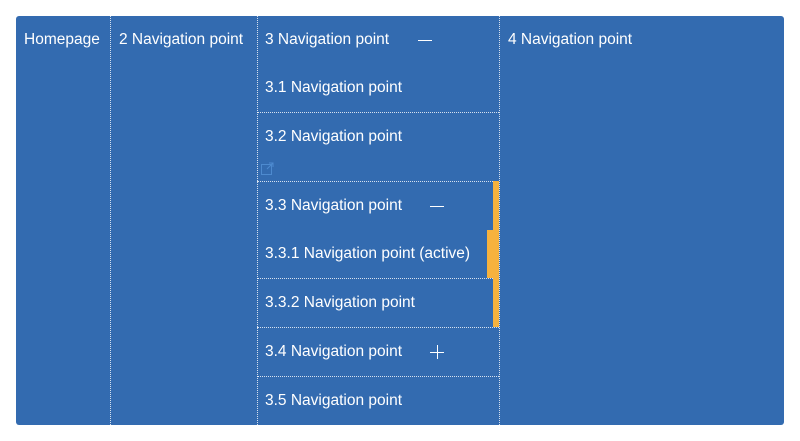  What do you see at coordinates (334, 87) in the screenshot?
I see `nav-item-label: 3.1 Navigation point` at bounding box center [334, 87].